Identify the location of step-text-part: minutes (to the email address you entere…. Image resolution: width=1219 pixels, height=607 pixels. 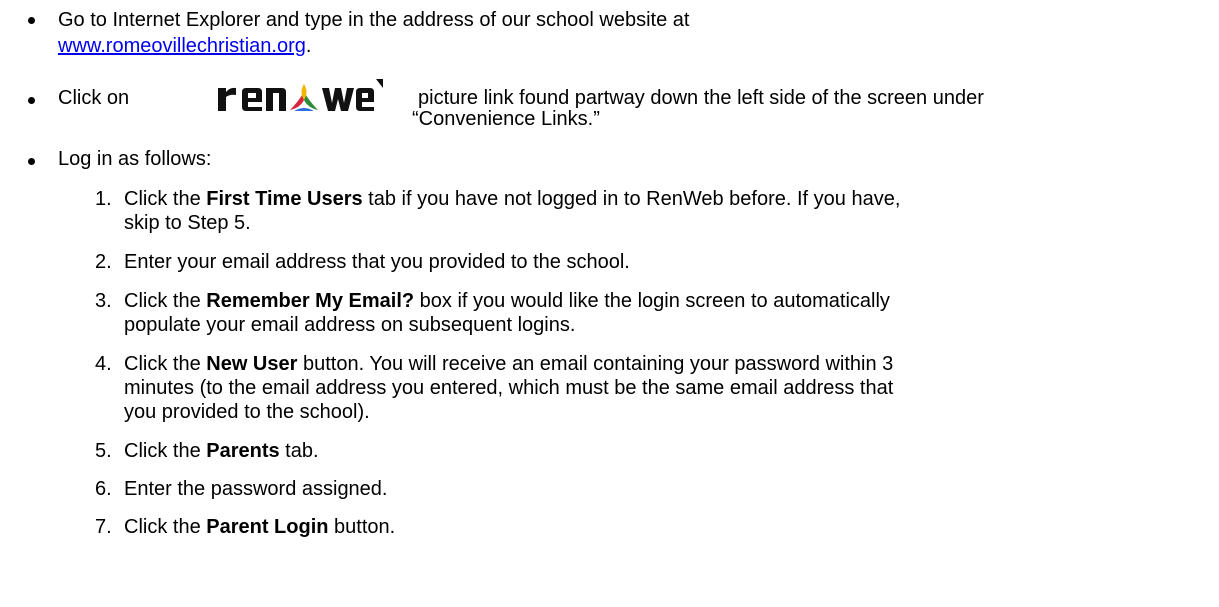
(509, 388).